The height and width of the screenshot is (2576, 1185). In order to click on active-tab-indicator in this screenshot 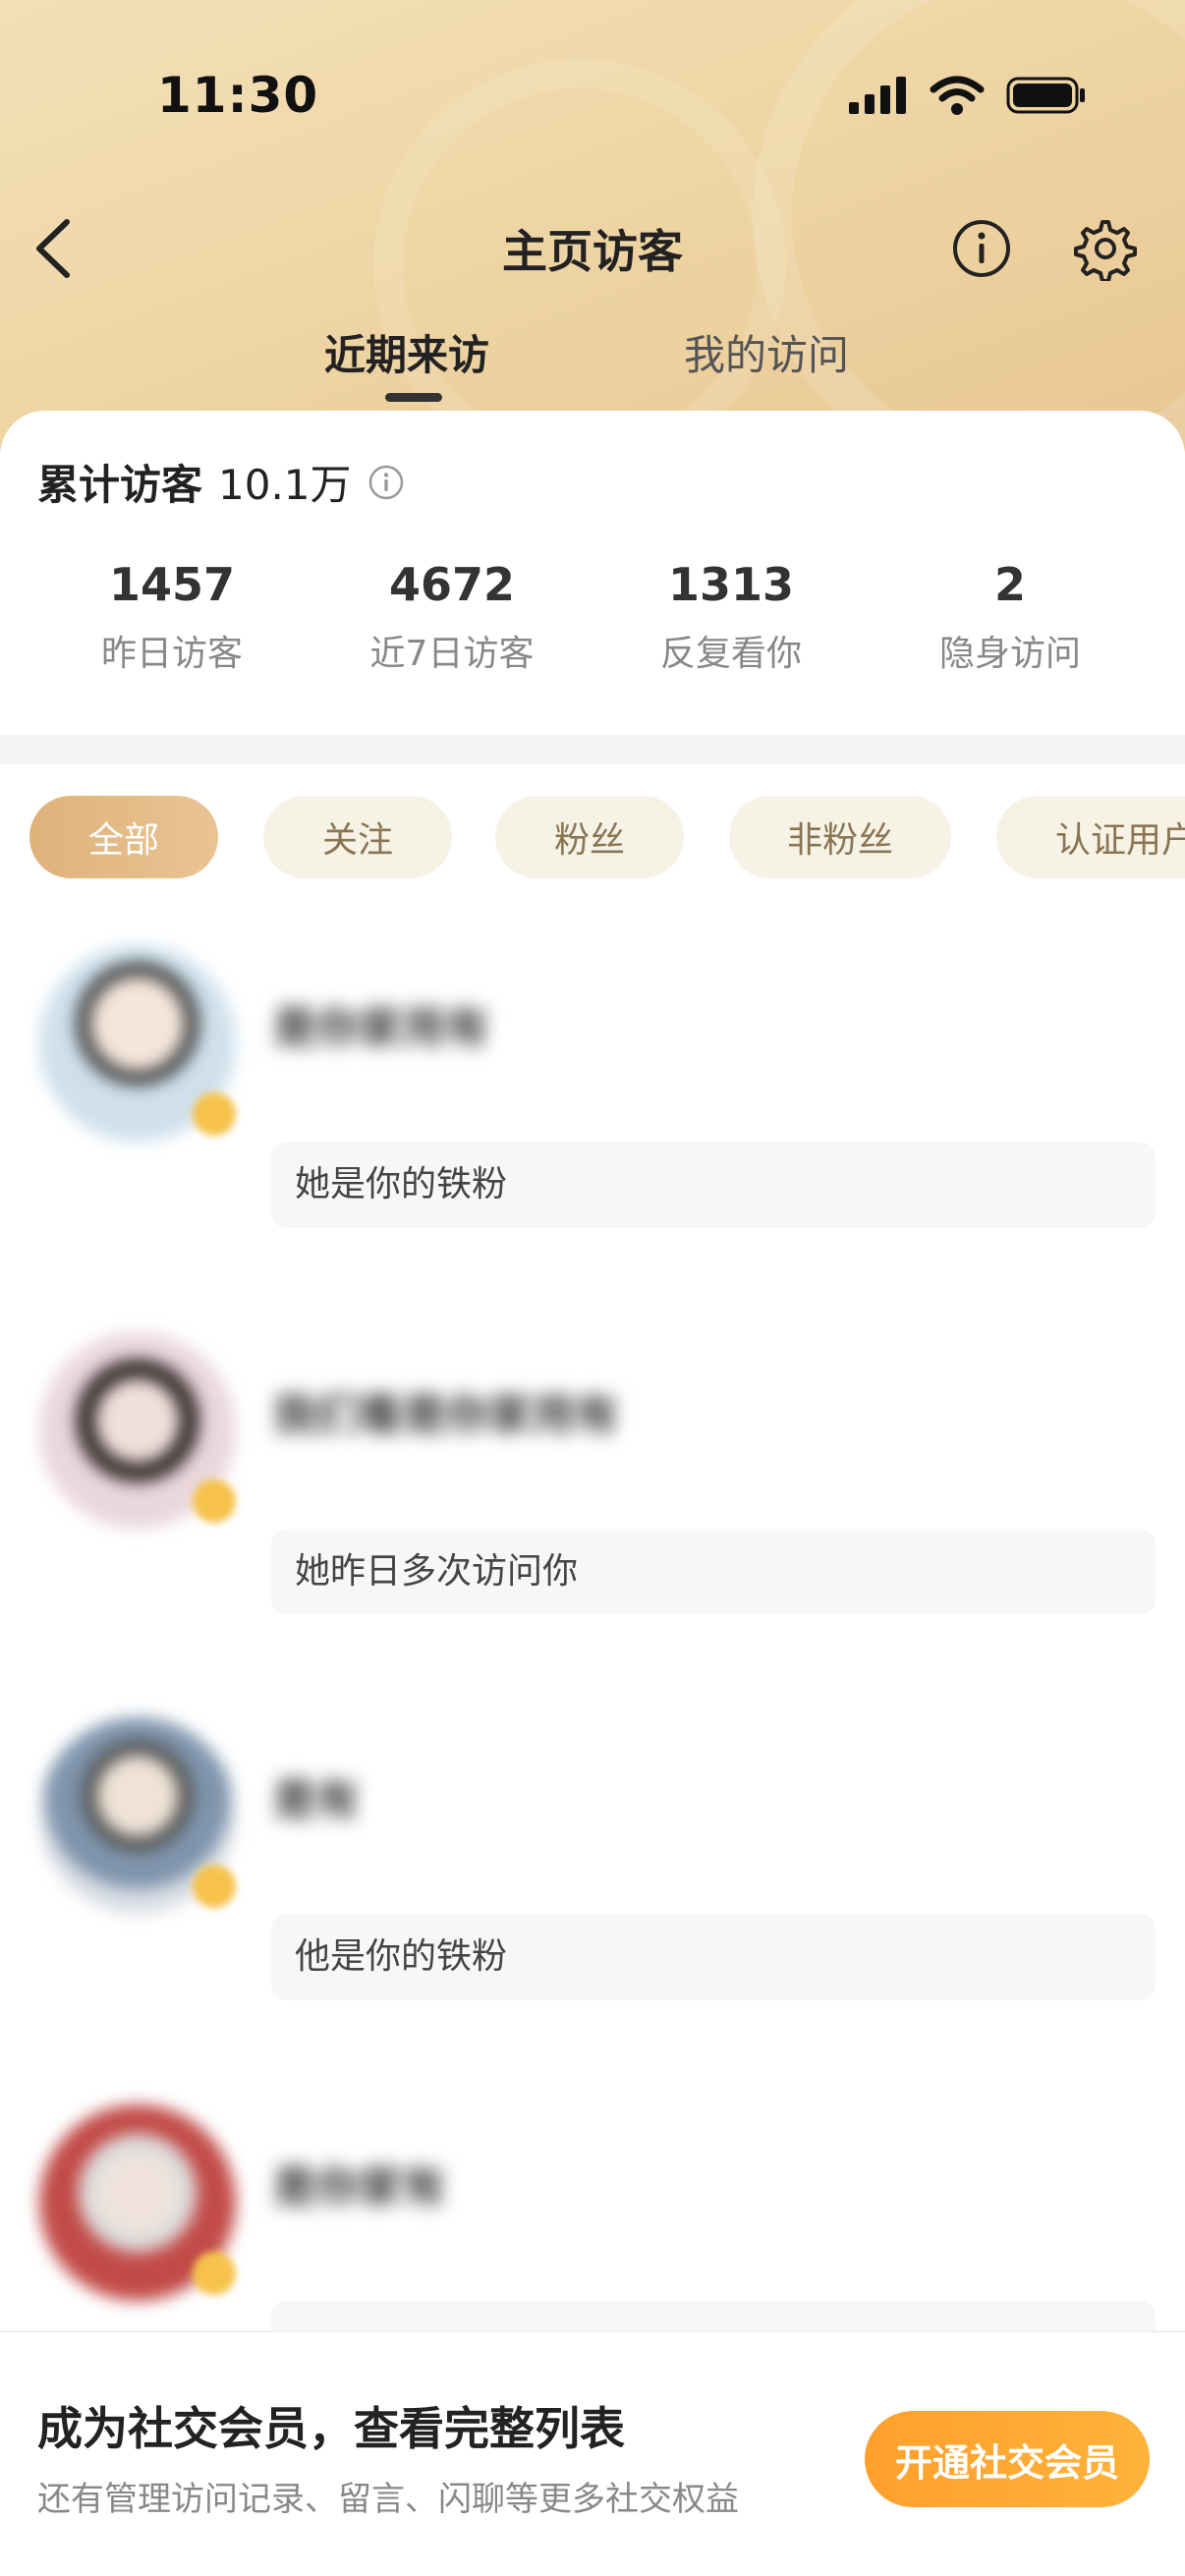, I will do `click(414, 397)`.